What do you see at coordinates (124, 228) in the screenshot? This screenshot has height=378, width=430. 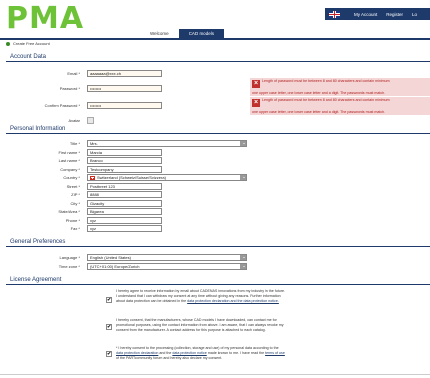 I see `fax-field: xyz` at bounding box center [124, 228].